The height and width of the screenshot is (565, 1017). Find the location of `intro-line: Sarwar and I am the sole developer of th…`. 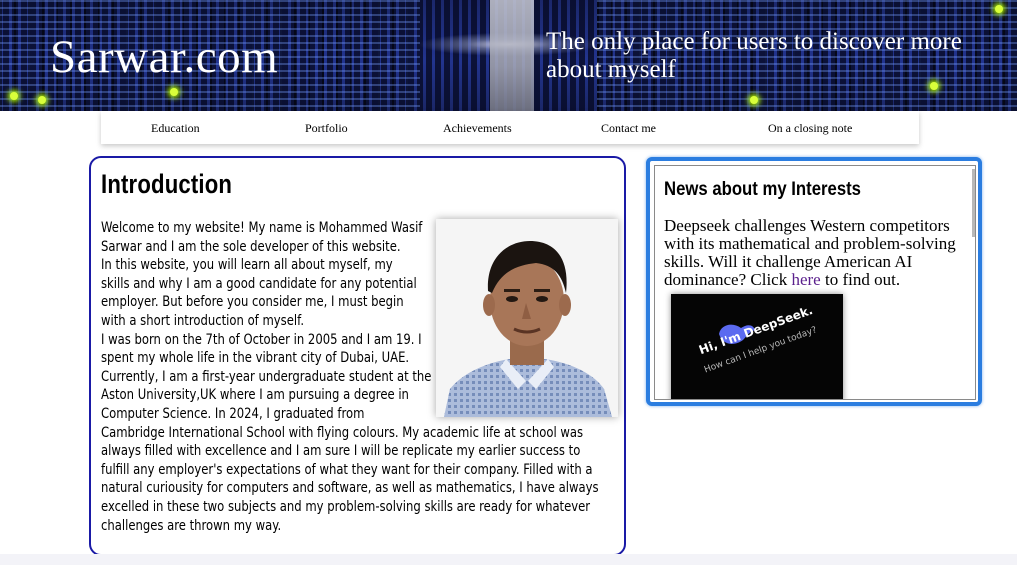

intro-line: Sarwar and I am the sole developer of th… is located at coordinates (251, 246).